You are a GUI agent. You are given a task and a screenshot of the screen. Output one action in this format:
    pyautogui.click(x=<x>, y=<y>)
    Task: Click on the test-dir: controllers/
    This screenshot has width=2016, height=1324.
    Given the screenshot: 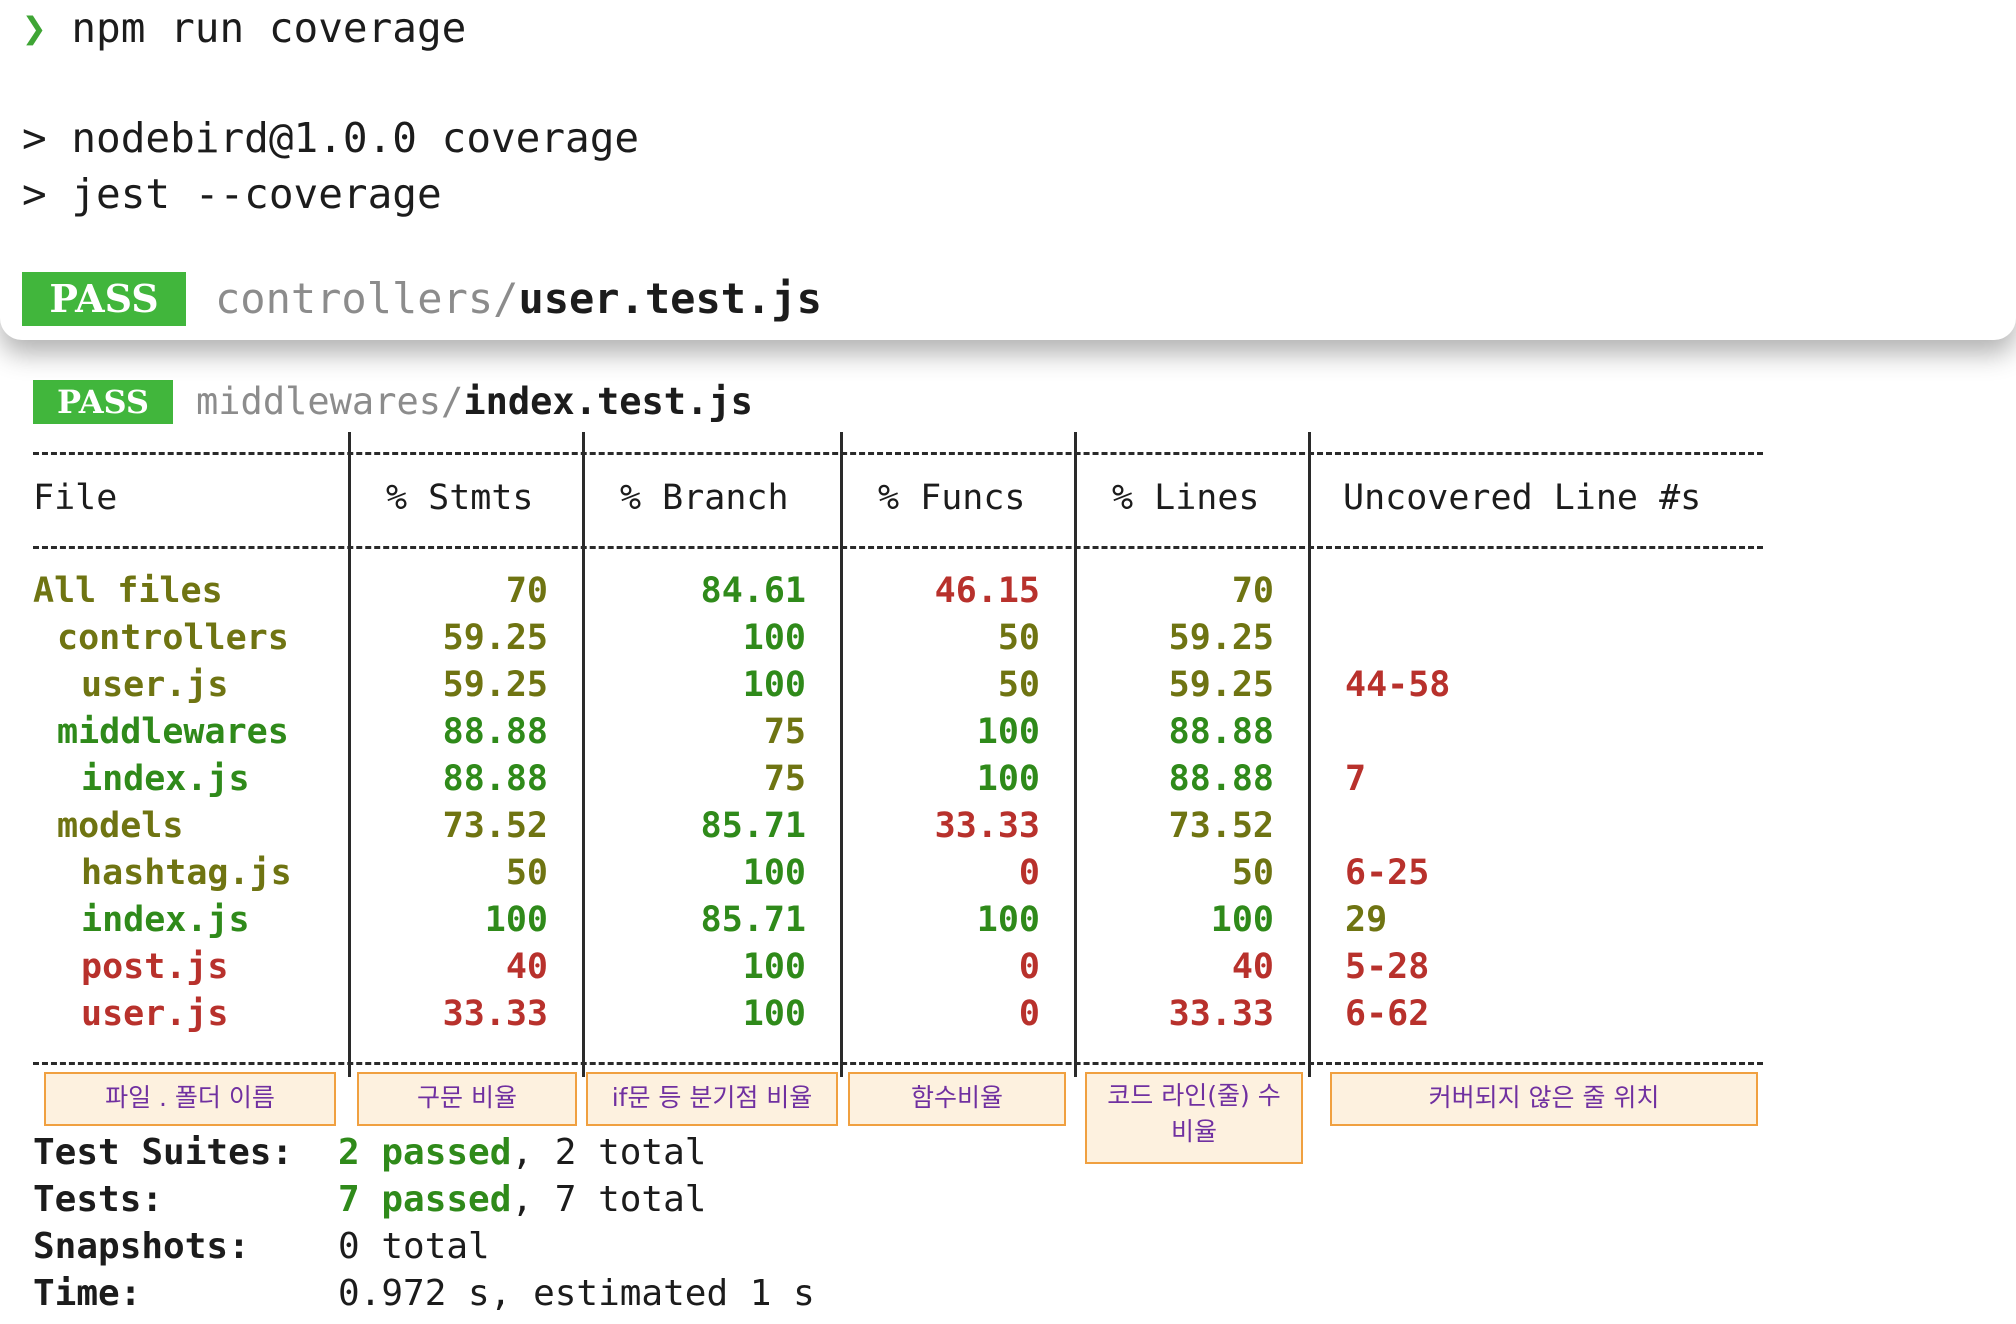 What is the action you would take?
    pyautogui.click(x=367, y=298)
    